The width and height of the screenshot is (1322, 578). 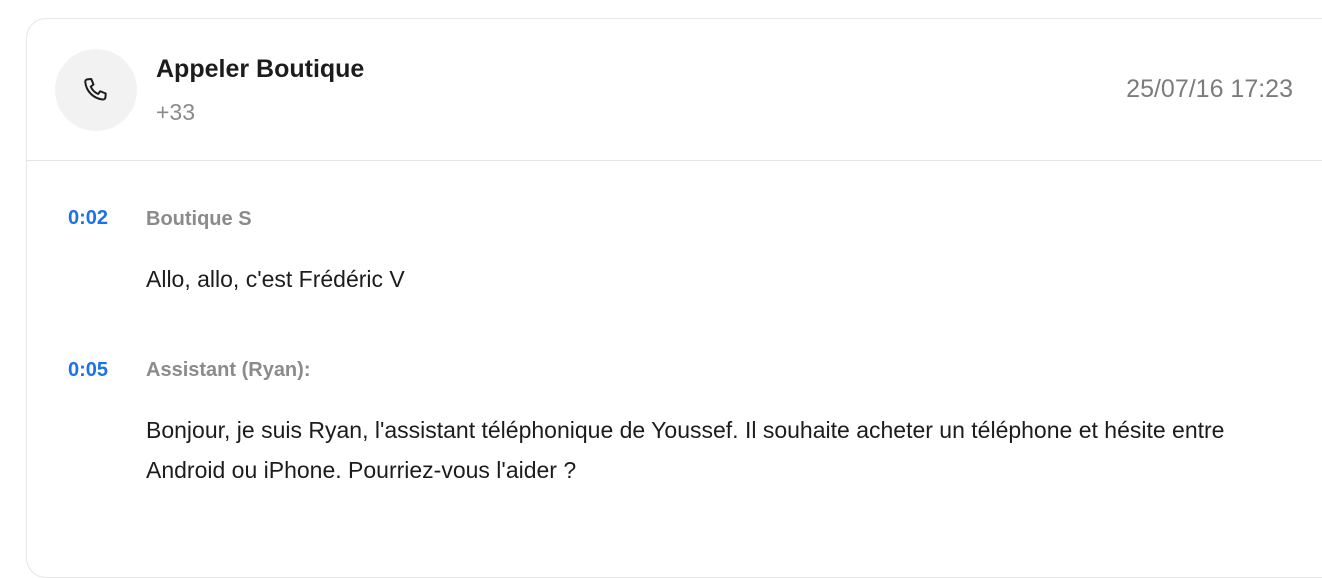 I want to click on message-timestamp: 0:02, so click(x=88, y=218).